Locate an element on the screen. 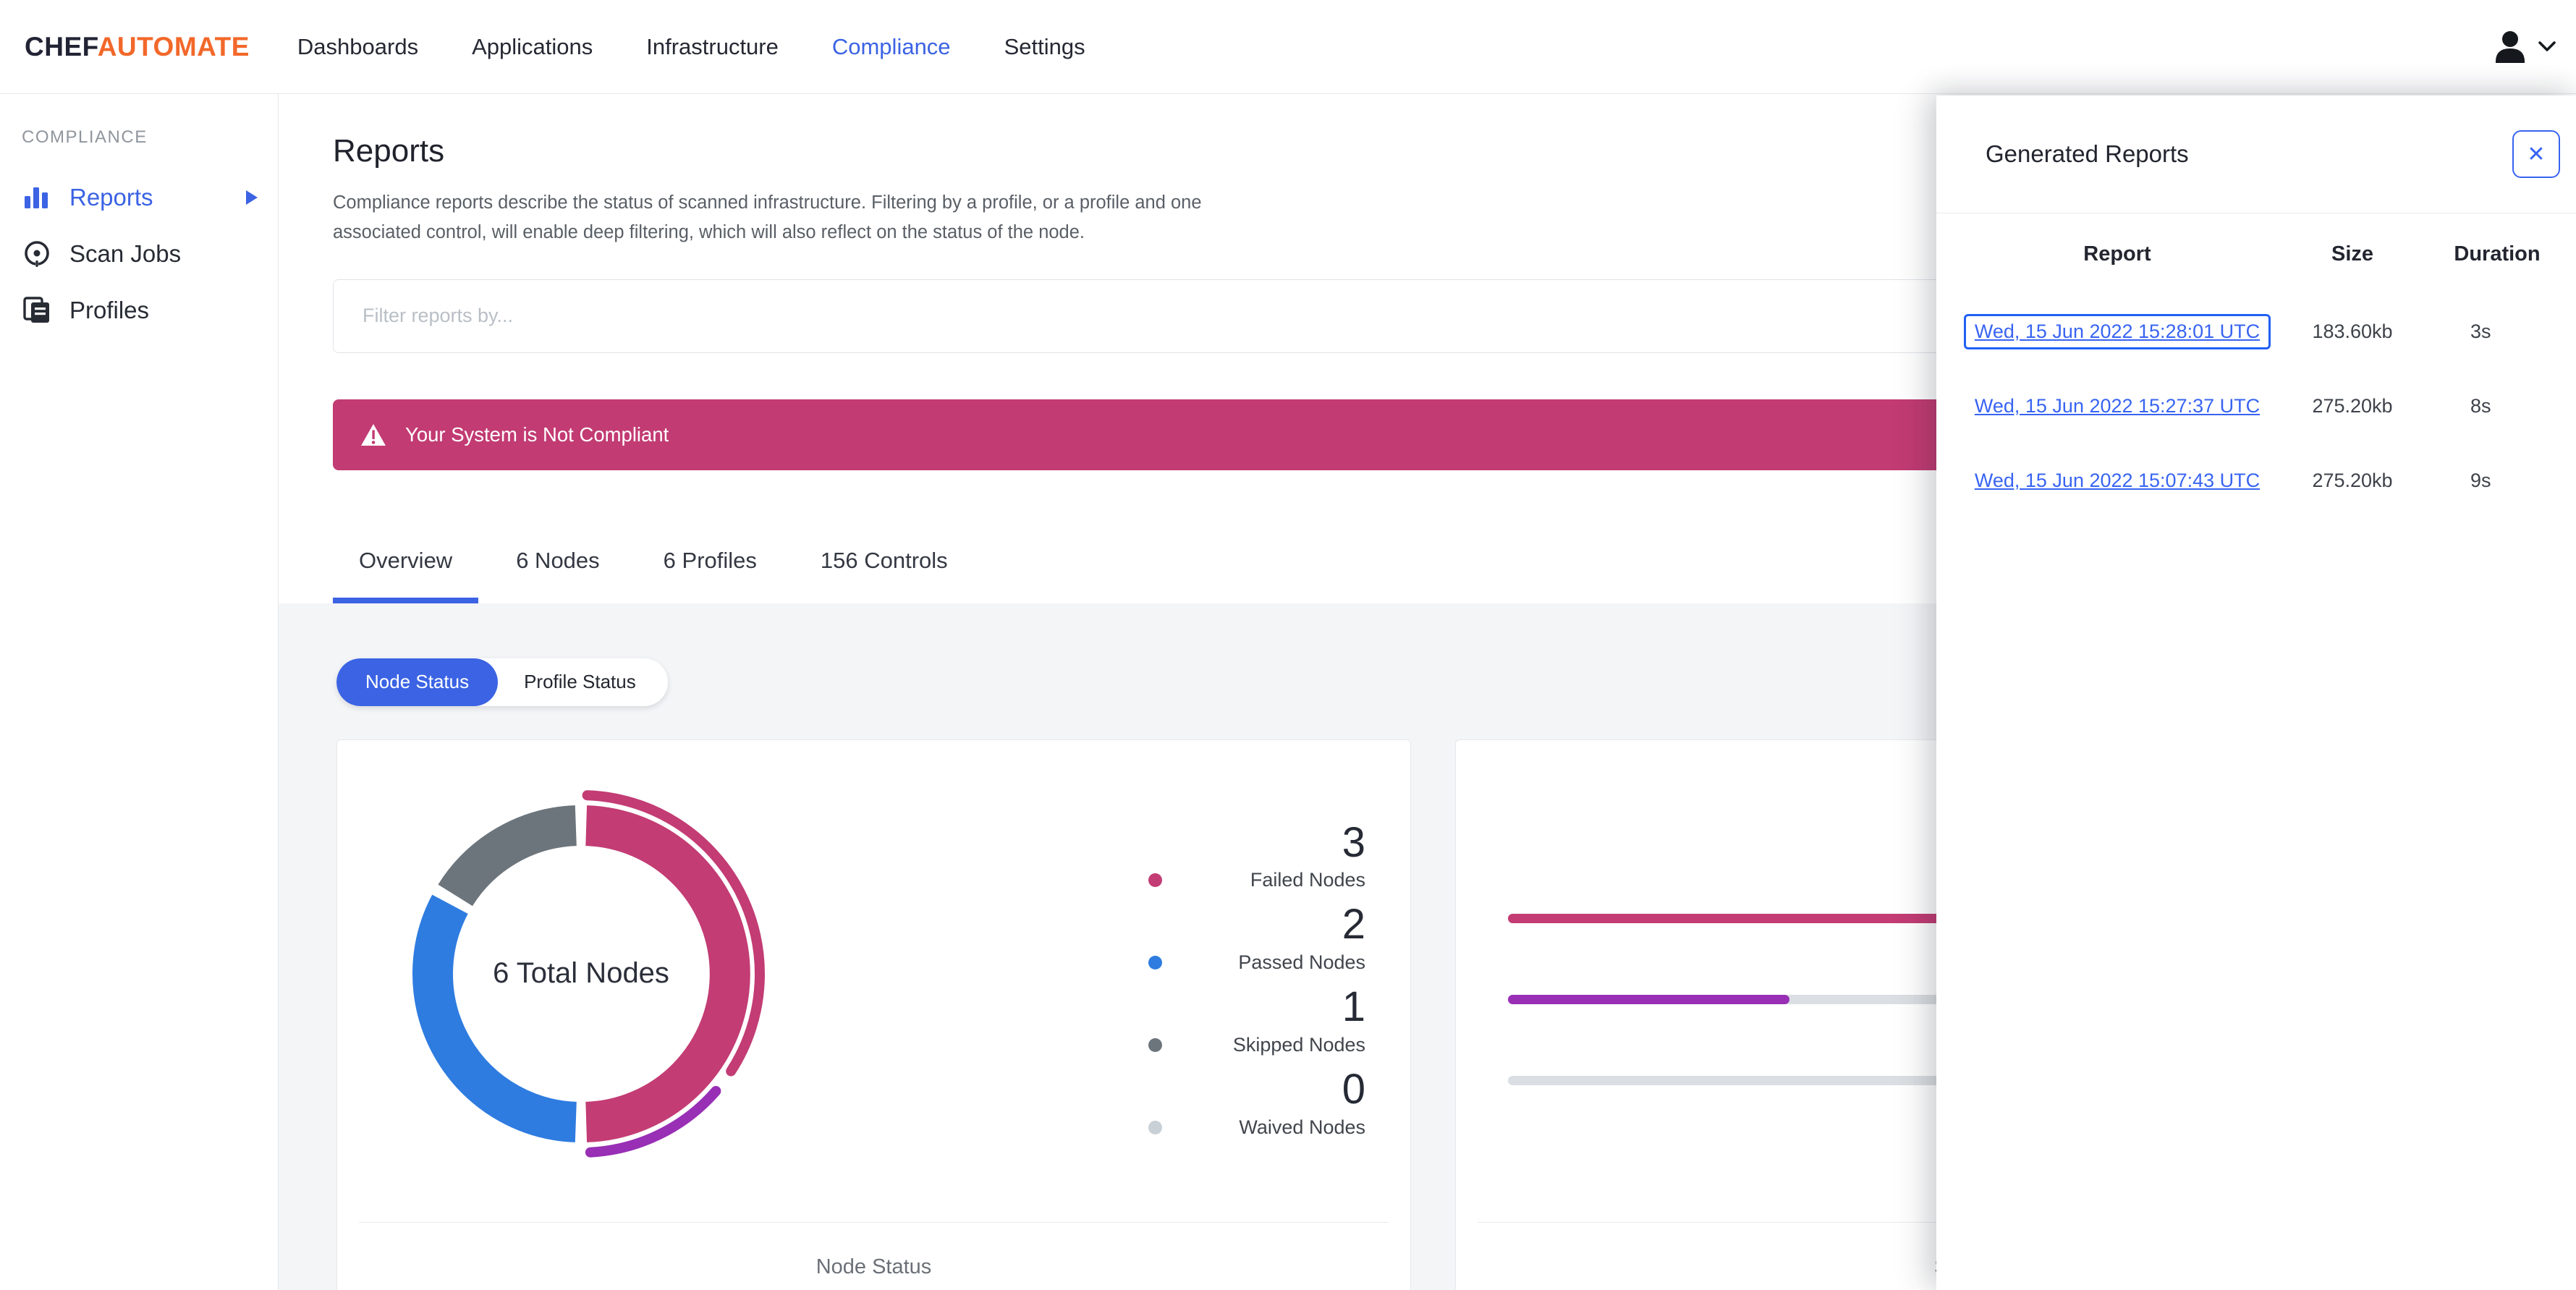 The image size is (2576, 1290). node-status-donut-chart: 6 Total Nodes is located at coordinates (581, 974).